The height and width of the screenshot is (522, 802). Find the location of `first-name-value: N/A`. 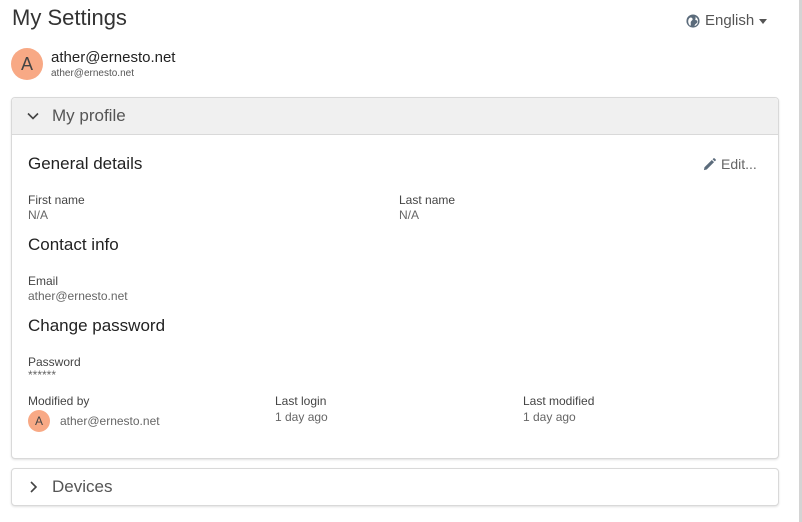

first-name-value: N/A is located at coordinates (38, 215).